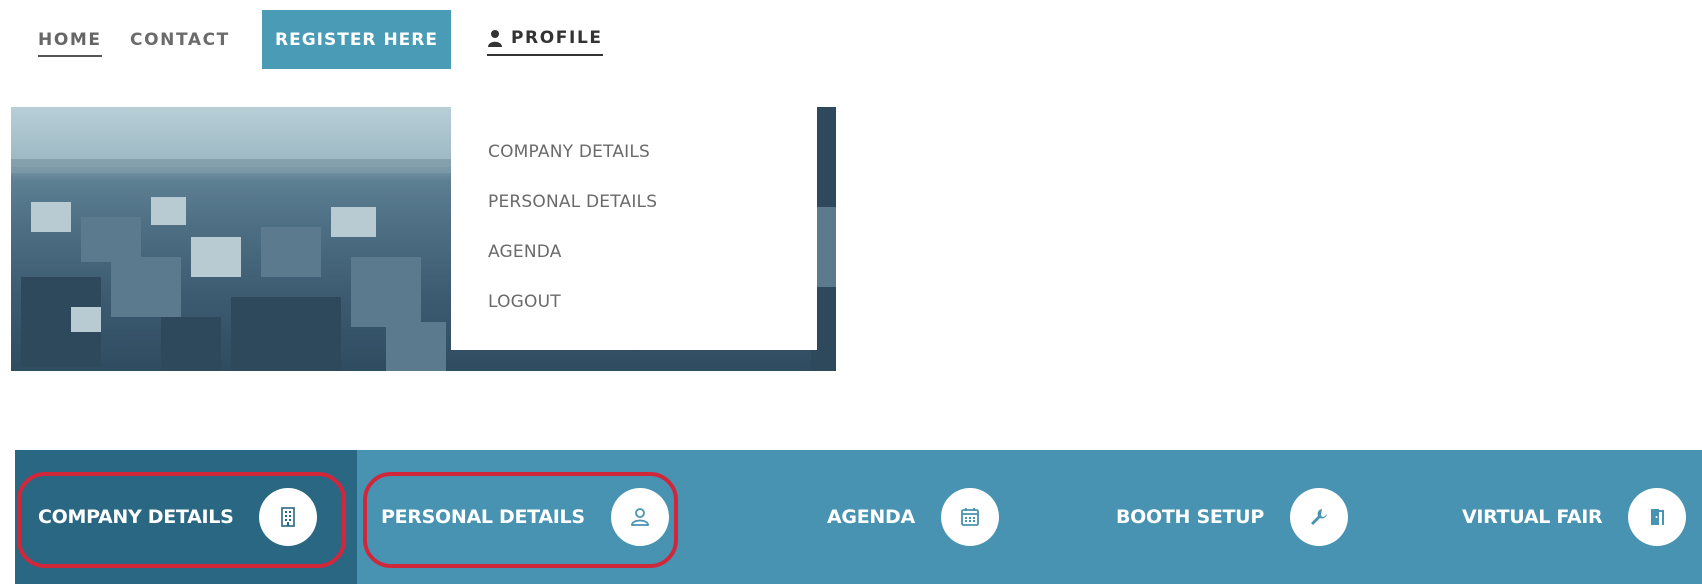  I want to click on step-agenda: AGENDA, so click(913, 517).